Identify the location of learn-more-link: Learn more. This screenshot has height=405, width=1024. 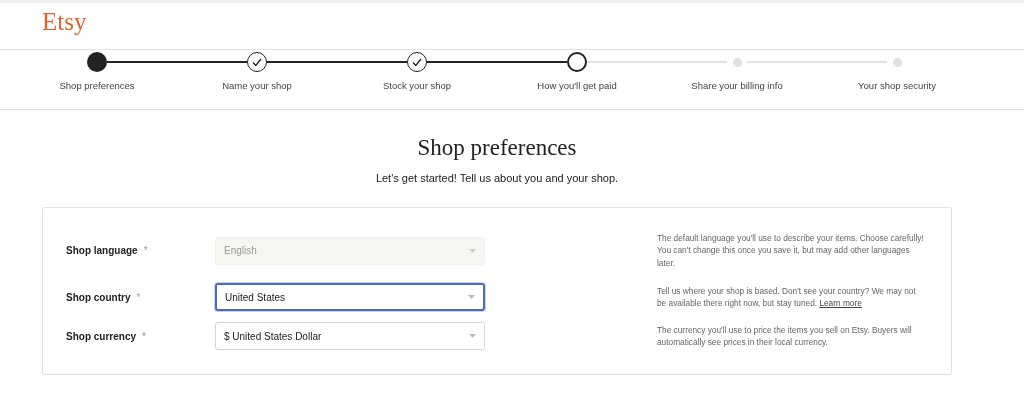
(840, 303).